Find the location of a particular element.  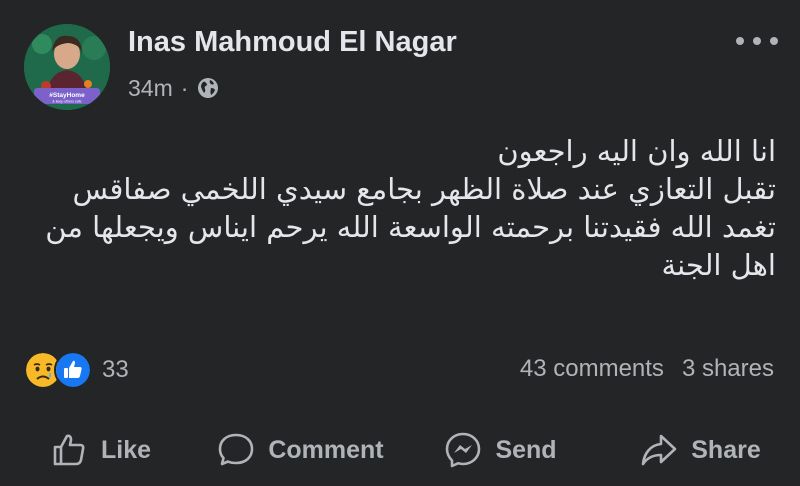

comment-label: Comment is located at coordinates (326, 449).